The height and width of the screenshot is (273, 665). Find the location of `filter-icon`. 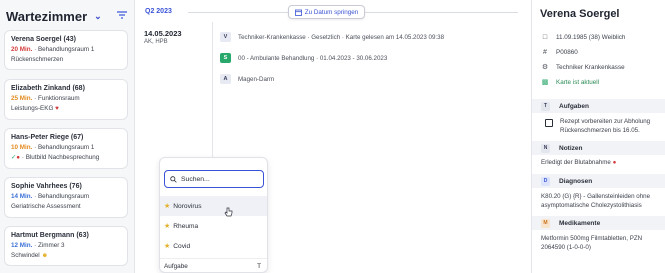

filter-icon is located at coordinates (122, 15).